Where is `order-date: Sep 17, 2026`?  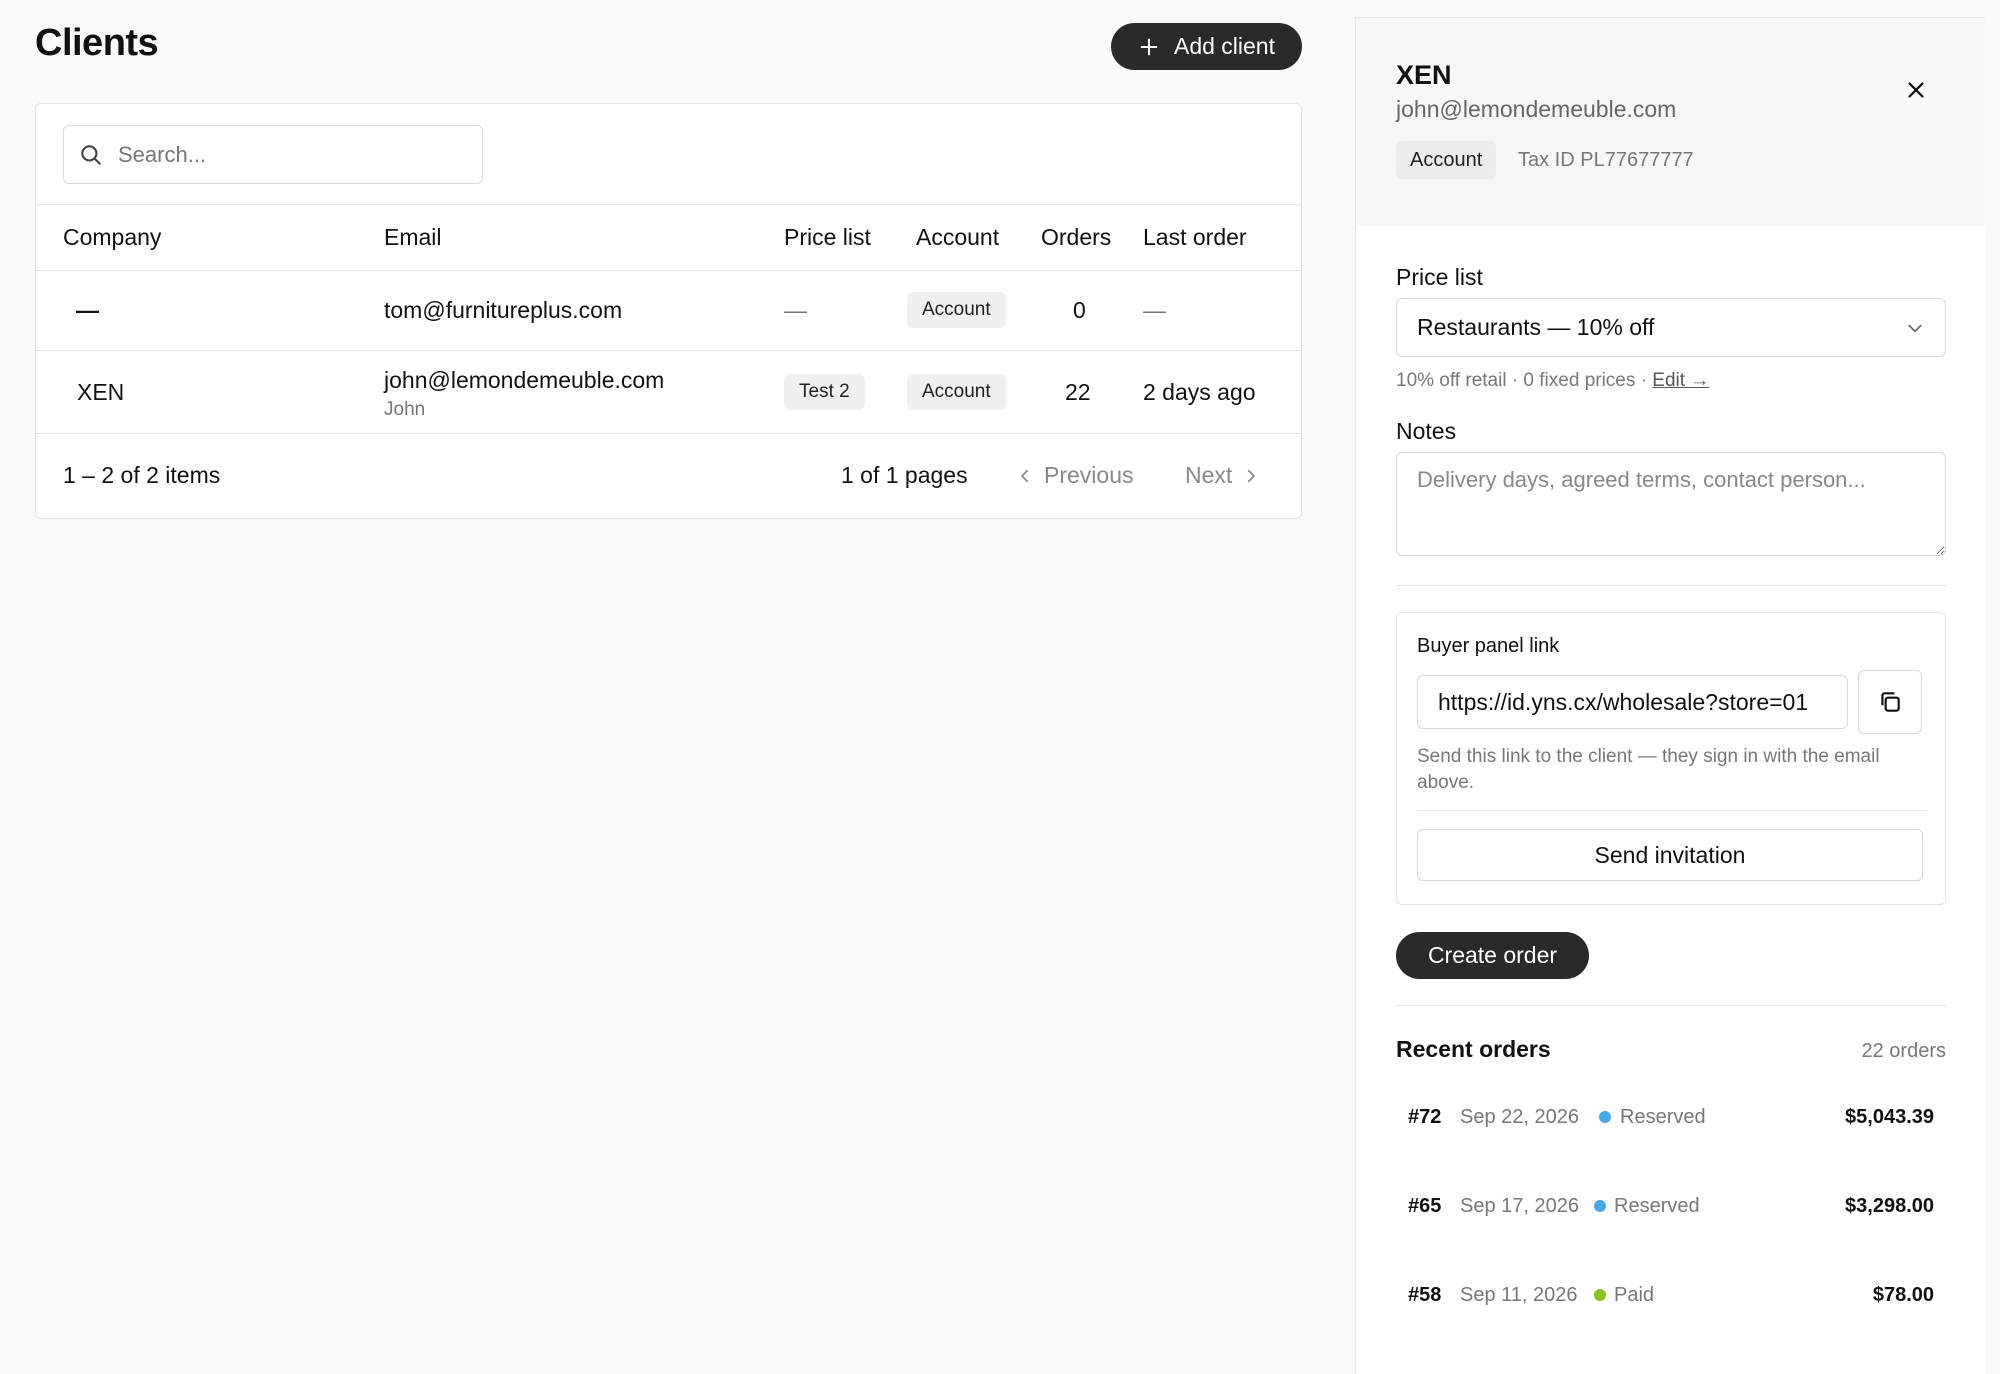
order-date: Sep 17, 2026 is located at coordinates (1519, 1205).